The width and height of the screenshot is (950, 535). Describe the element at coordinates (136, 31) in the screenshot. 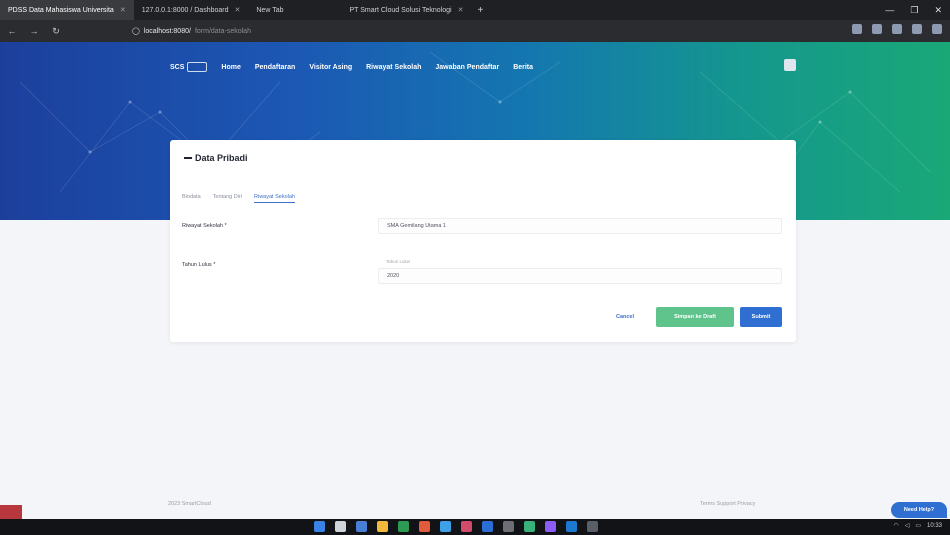

I see `lock-icon: ◯` at that location.